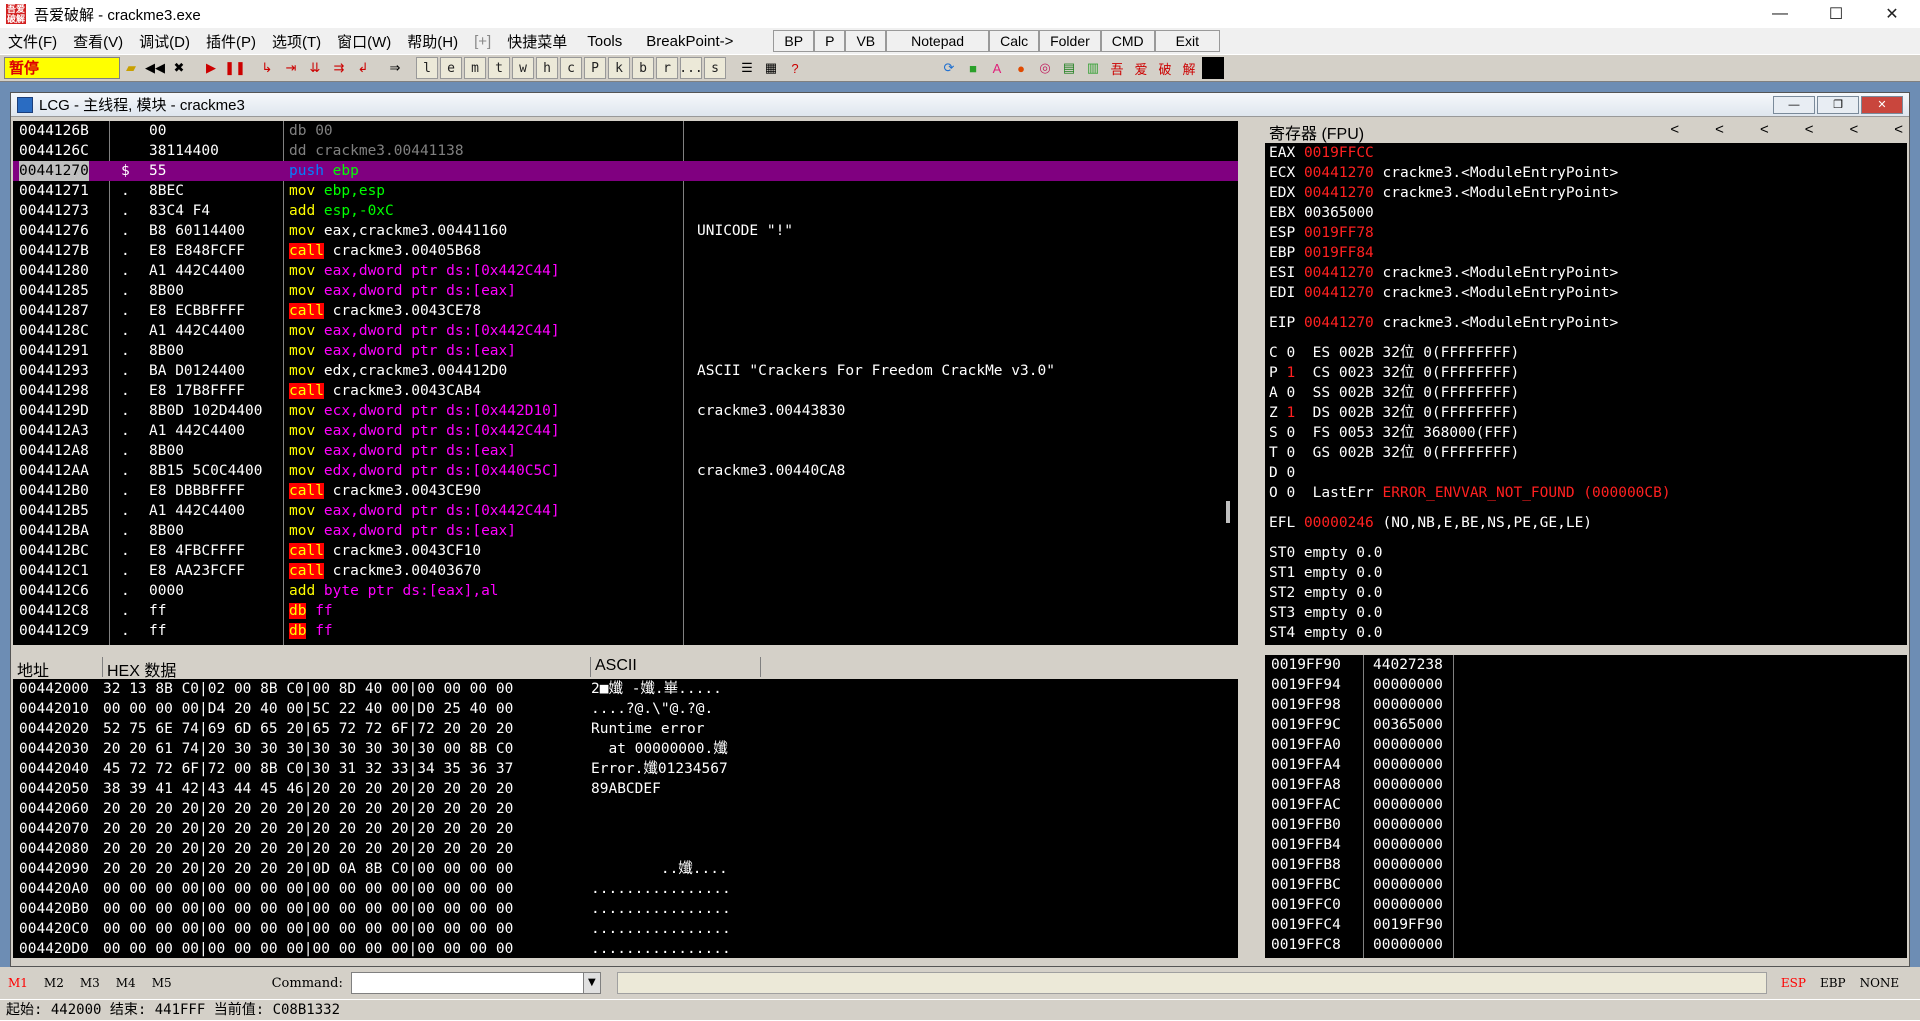  What do you see at coordinates (432, 41) in the screenshot?
I see `menu-help: 帮助(H)` at bounding box center [432, 41].